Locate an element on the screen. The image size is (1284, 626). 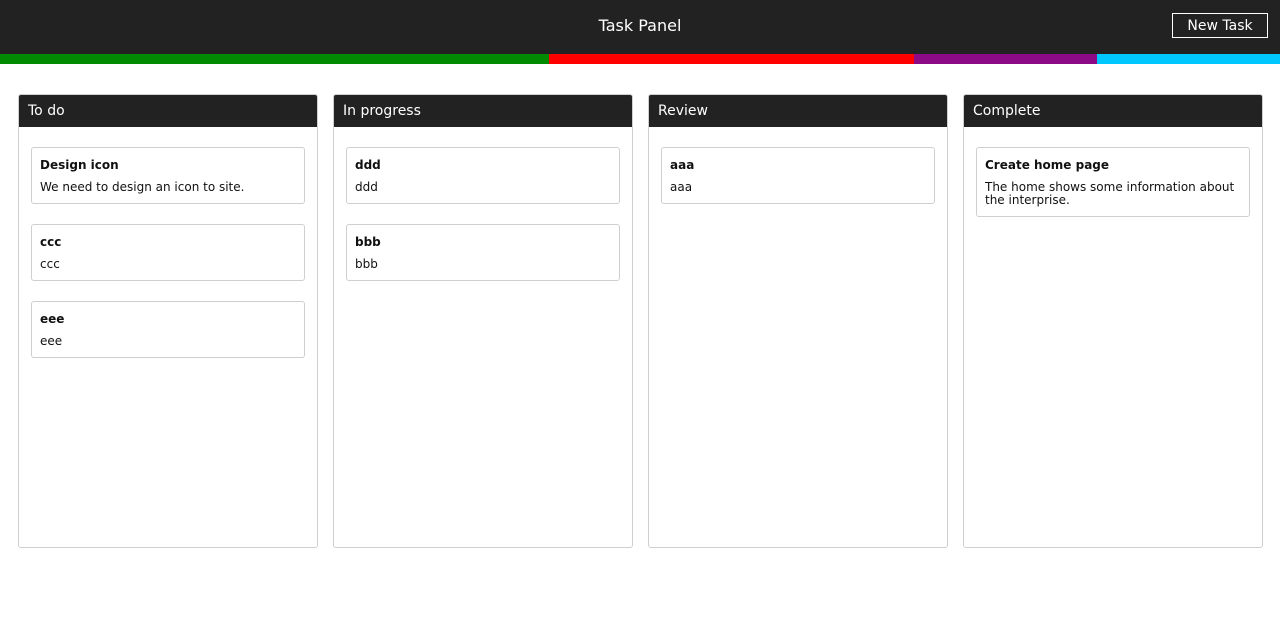
new-task-button: New Task is located at coordinates (1220, 25).